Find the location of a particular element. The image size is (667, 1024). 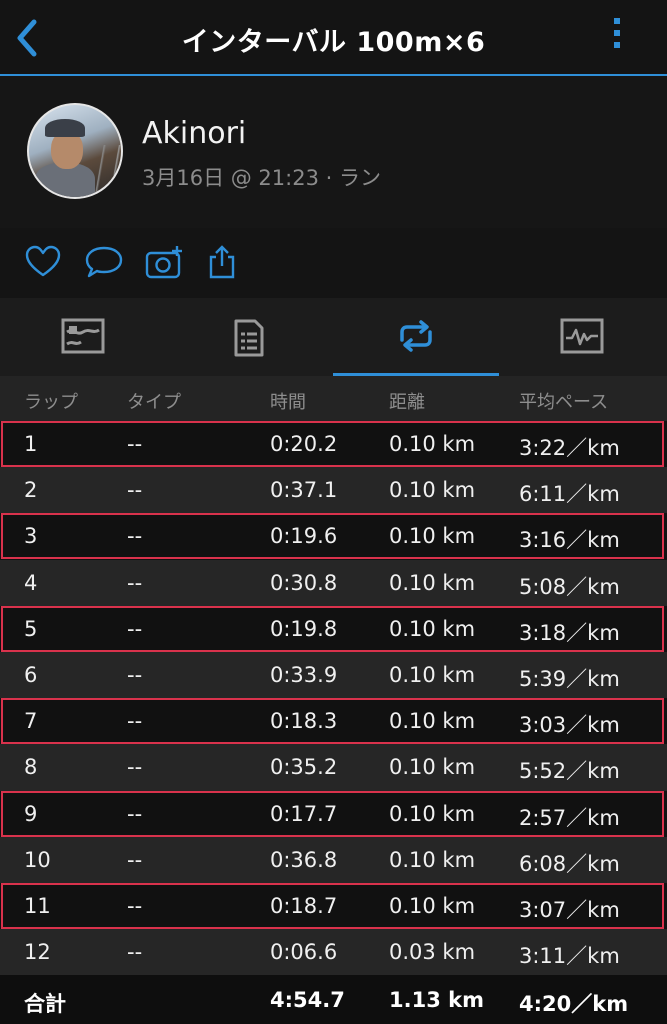

lap-number: 11 is located at coordinates (37, 905).